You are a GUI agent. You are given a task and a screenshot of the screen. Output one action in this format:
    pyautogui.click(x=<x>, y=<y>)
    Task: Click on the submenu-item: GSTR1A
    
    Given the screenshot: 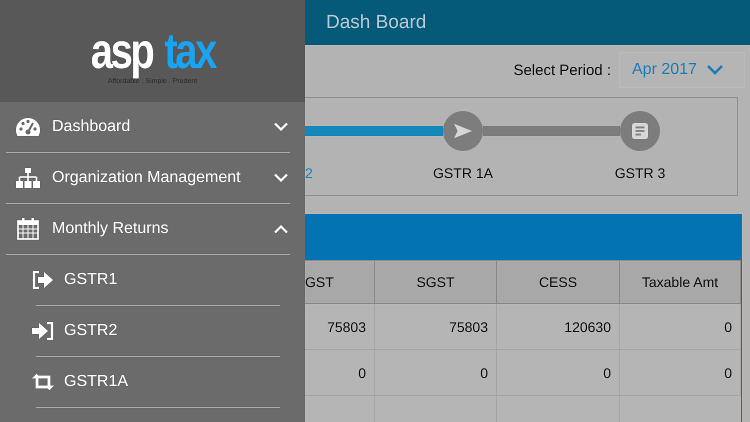 What is the action you would take?
    pyautogui.click(x=158, y=382)
    